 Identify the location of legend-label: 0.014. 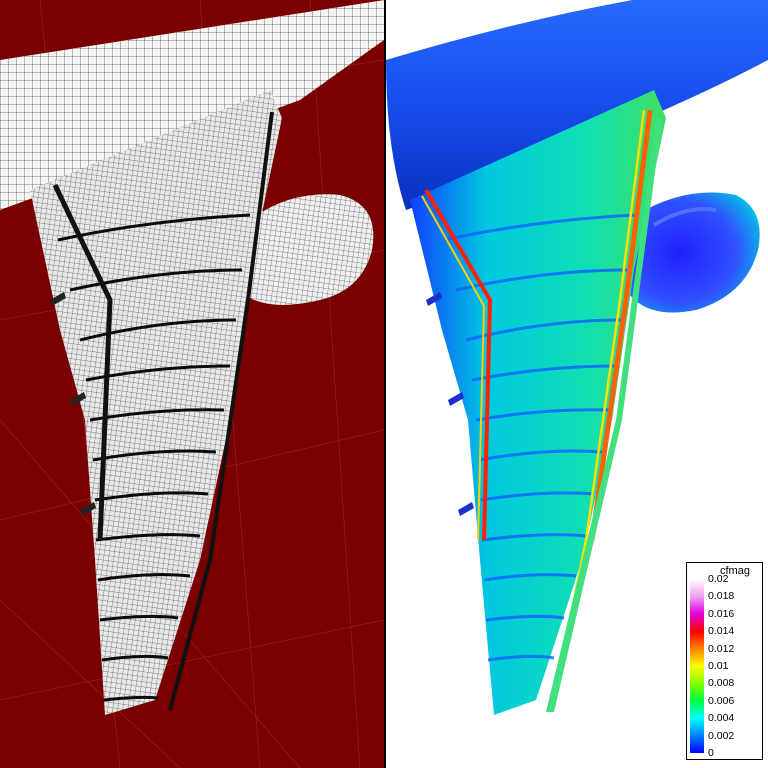
(721, 631).